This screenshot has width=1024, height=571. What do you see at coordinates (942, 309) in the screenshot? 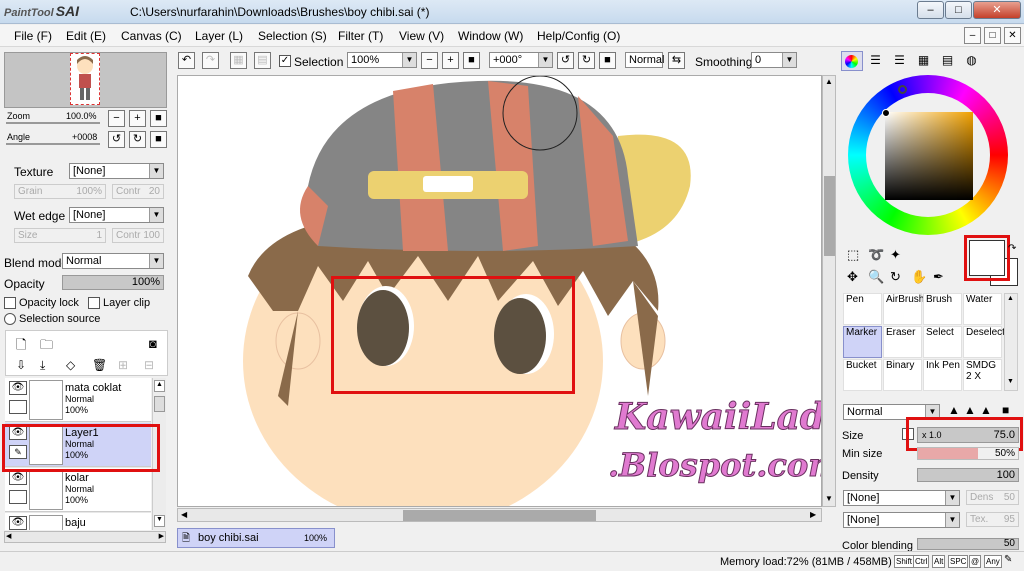
I see `tool-brush: Brush` at bounding box center [942, 309].